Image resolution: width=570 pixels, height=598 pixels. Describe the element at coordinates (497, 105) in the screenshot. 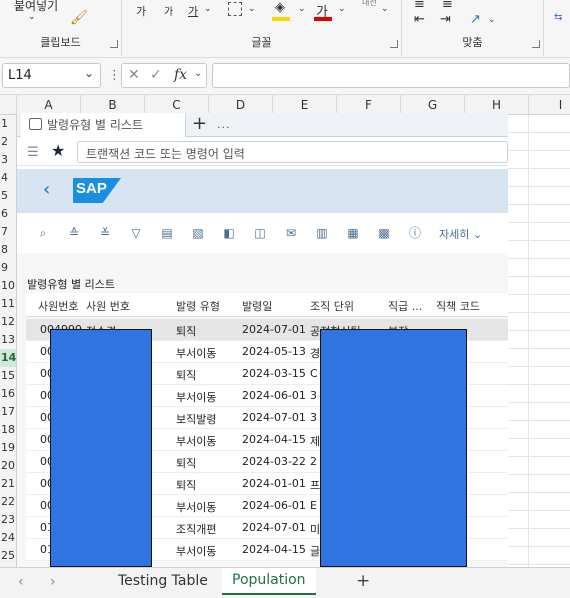

I see `column-header: H` at that location.